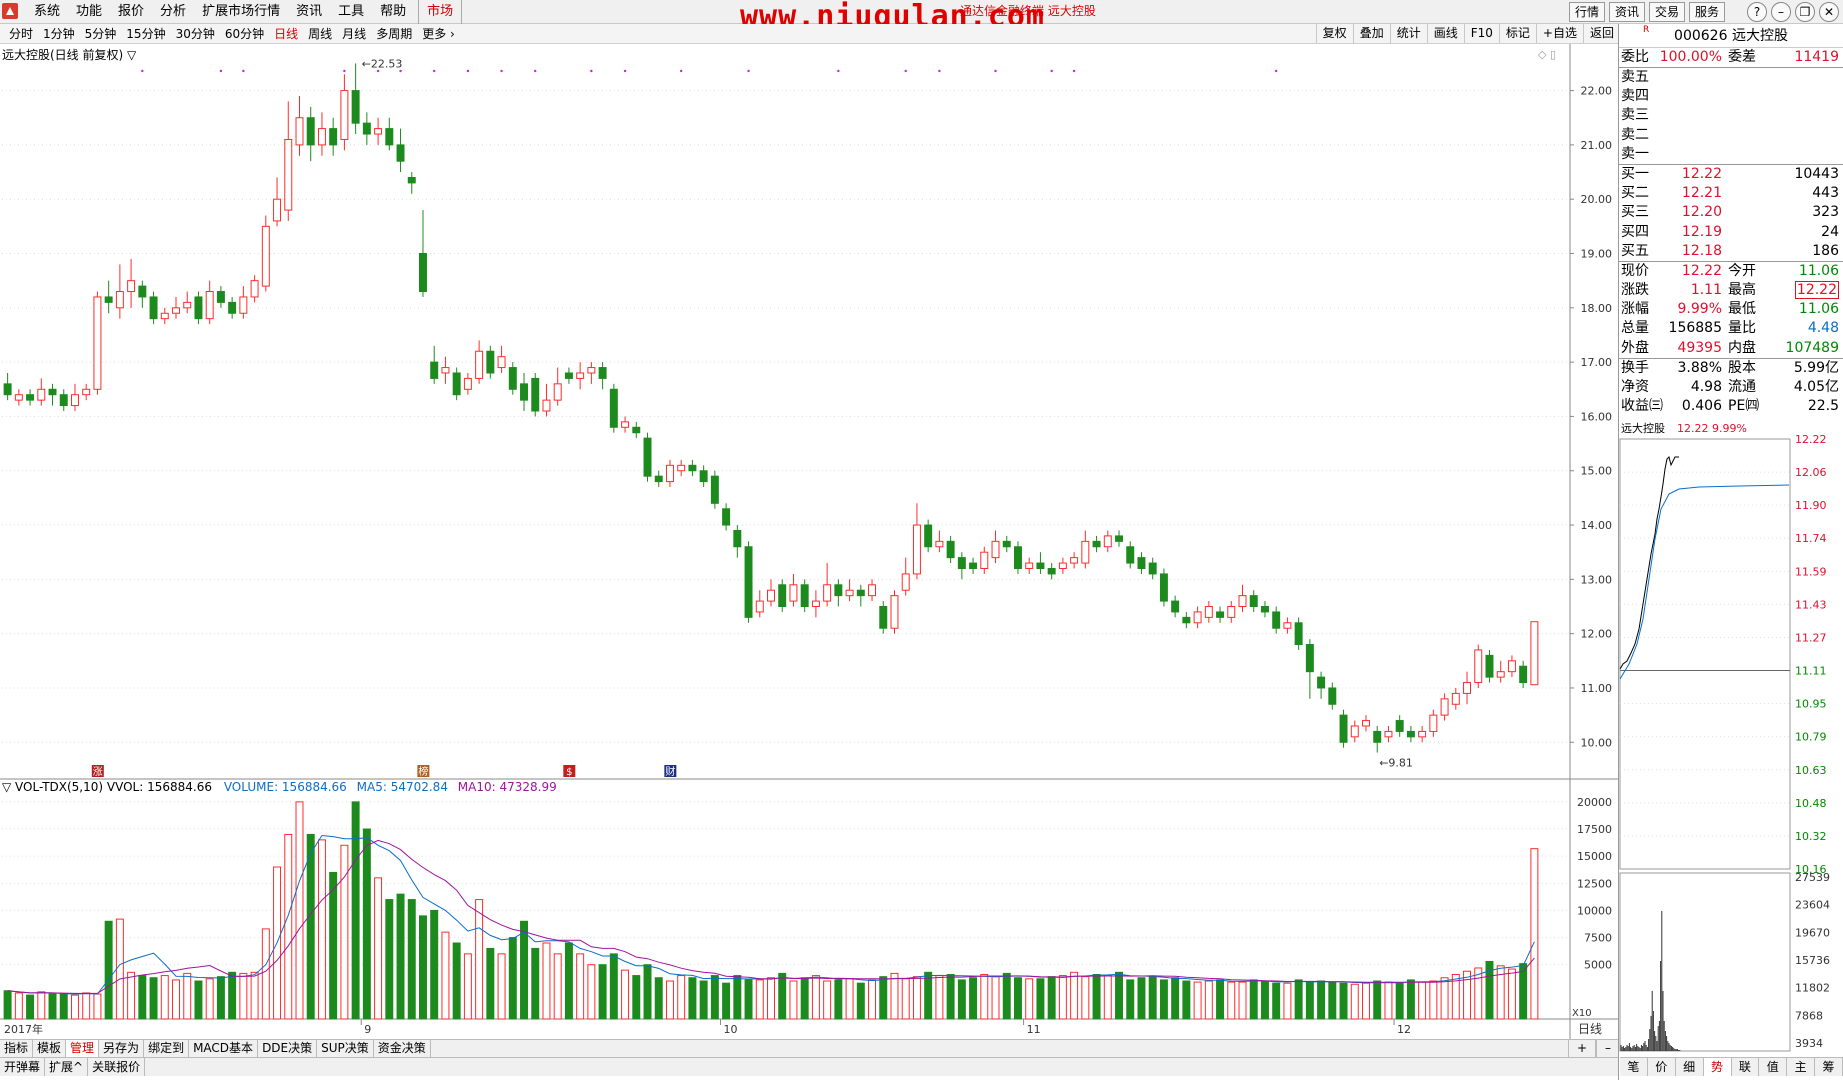 The height and width of the screenshot is (1080, 1843). What do you see at coordinates (438, 34) in the screenshot?
I see `period-tab-10: 更多 ›` at bounding box center [438, 34].